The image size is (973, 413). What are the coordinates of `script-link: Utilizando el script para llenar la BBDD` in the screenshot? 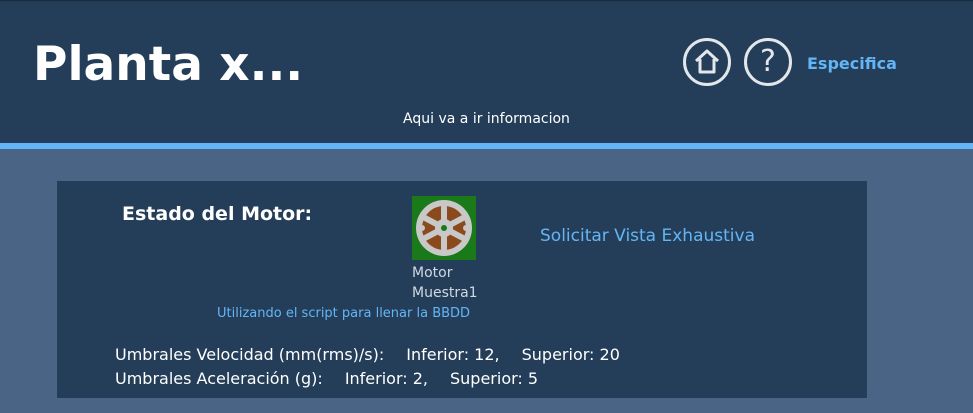 It's located at (343, 313).